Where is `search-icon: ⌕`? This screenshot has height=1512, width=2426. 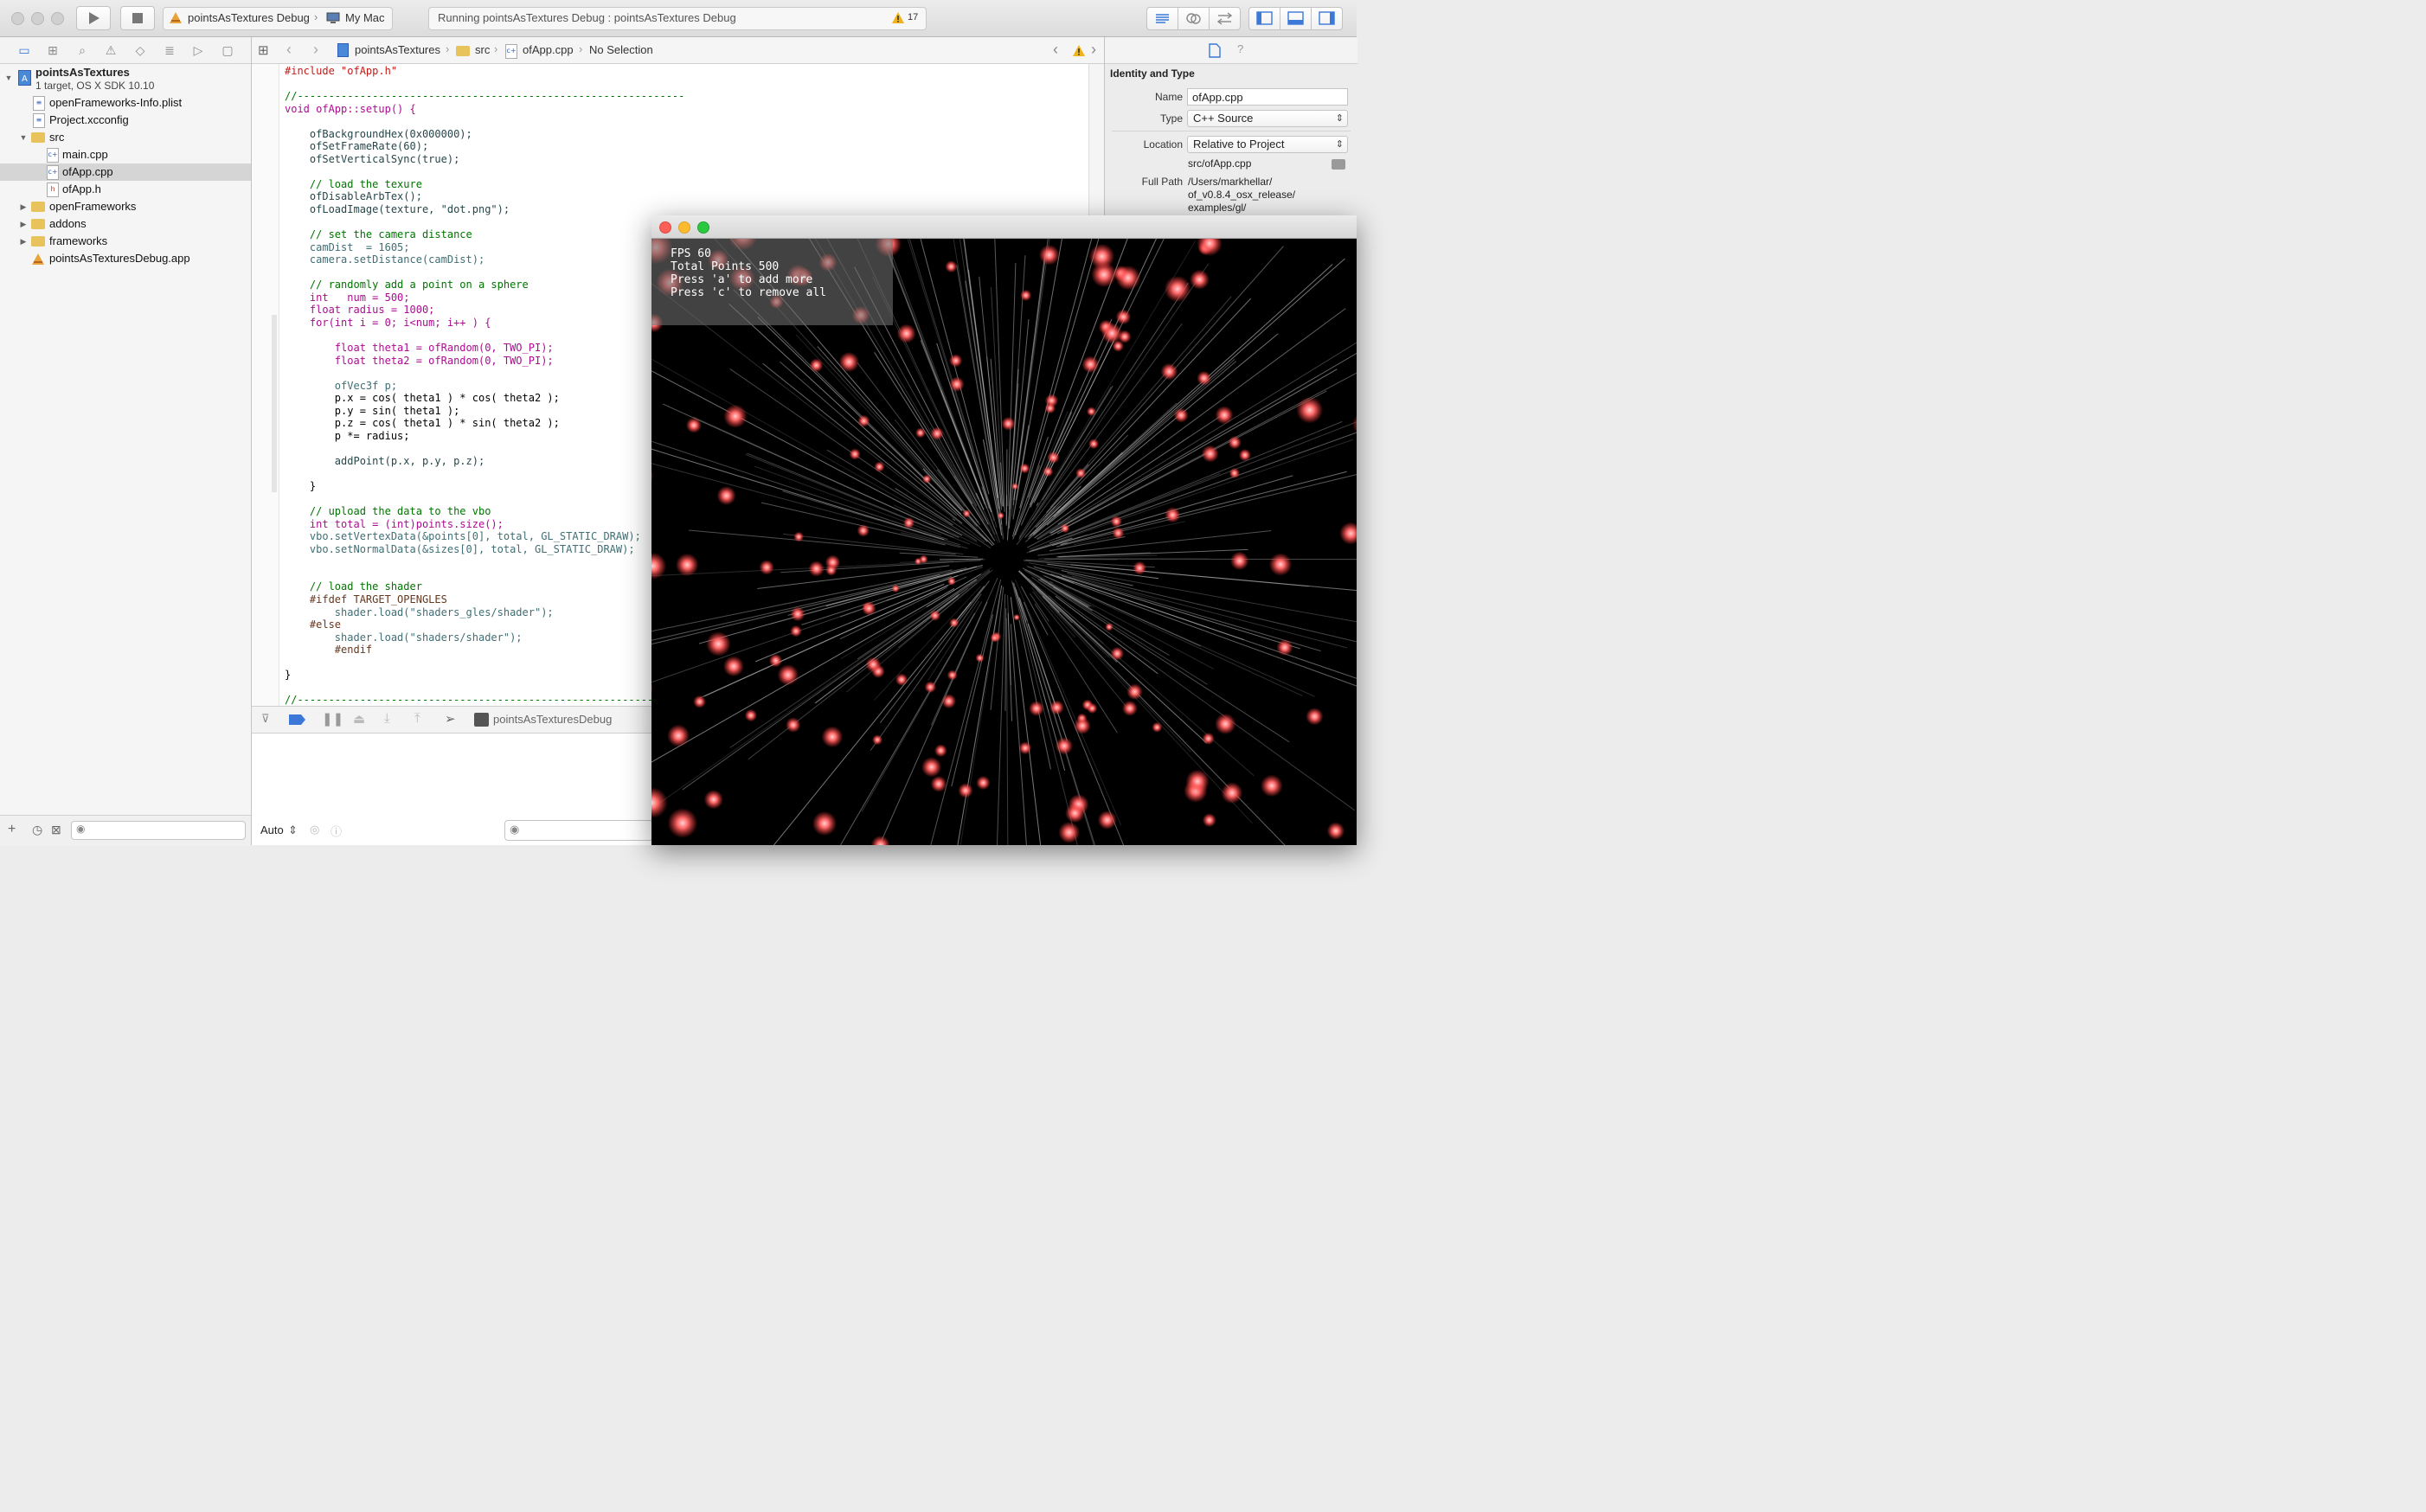
search-icon: ⌕ is located at coordinates (82, 50).